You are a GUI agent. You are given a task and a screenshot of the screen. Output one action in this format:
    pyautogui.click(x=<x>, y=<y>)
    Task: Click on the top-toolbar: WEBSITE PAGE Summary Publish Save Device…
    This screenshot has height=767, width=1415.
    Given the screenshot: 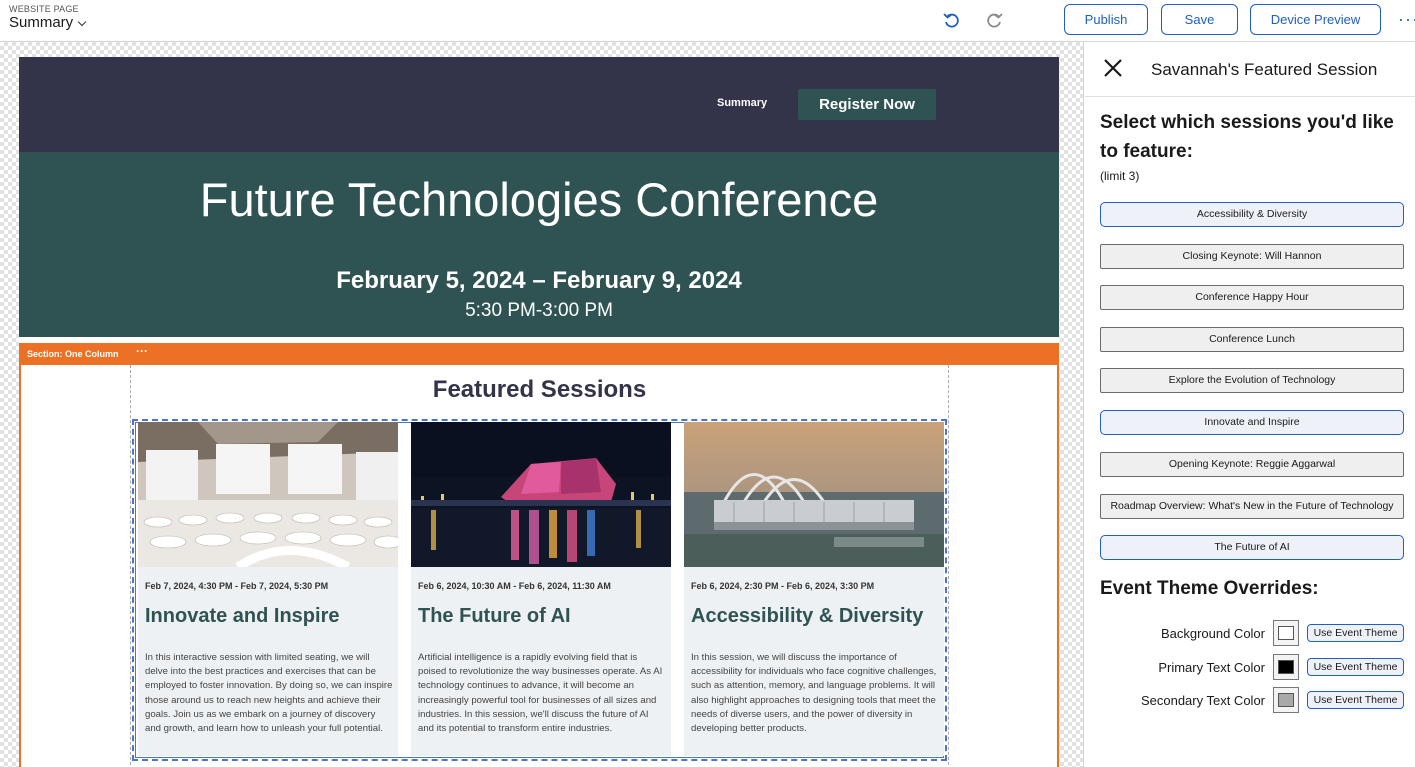 What is the action you would take?
    pyautogui.click(x=707, y=21)
    